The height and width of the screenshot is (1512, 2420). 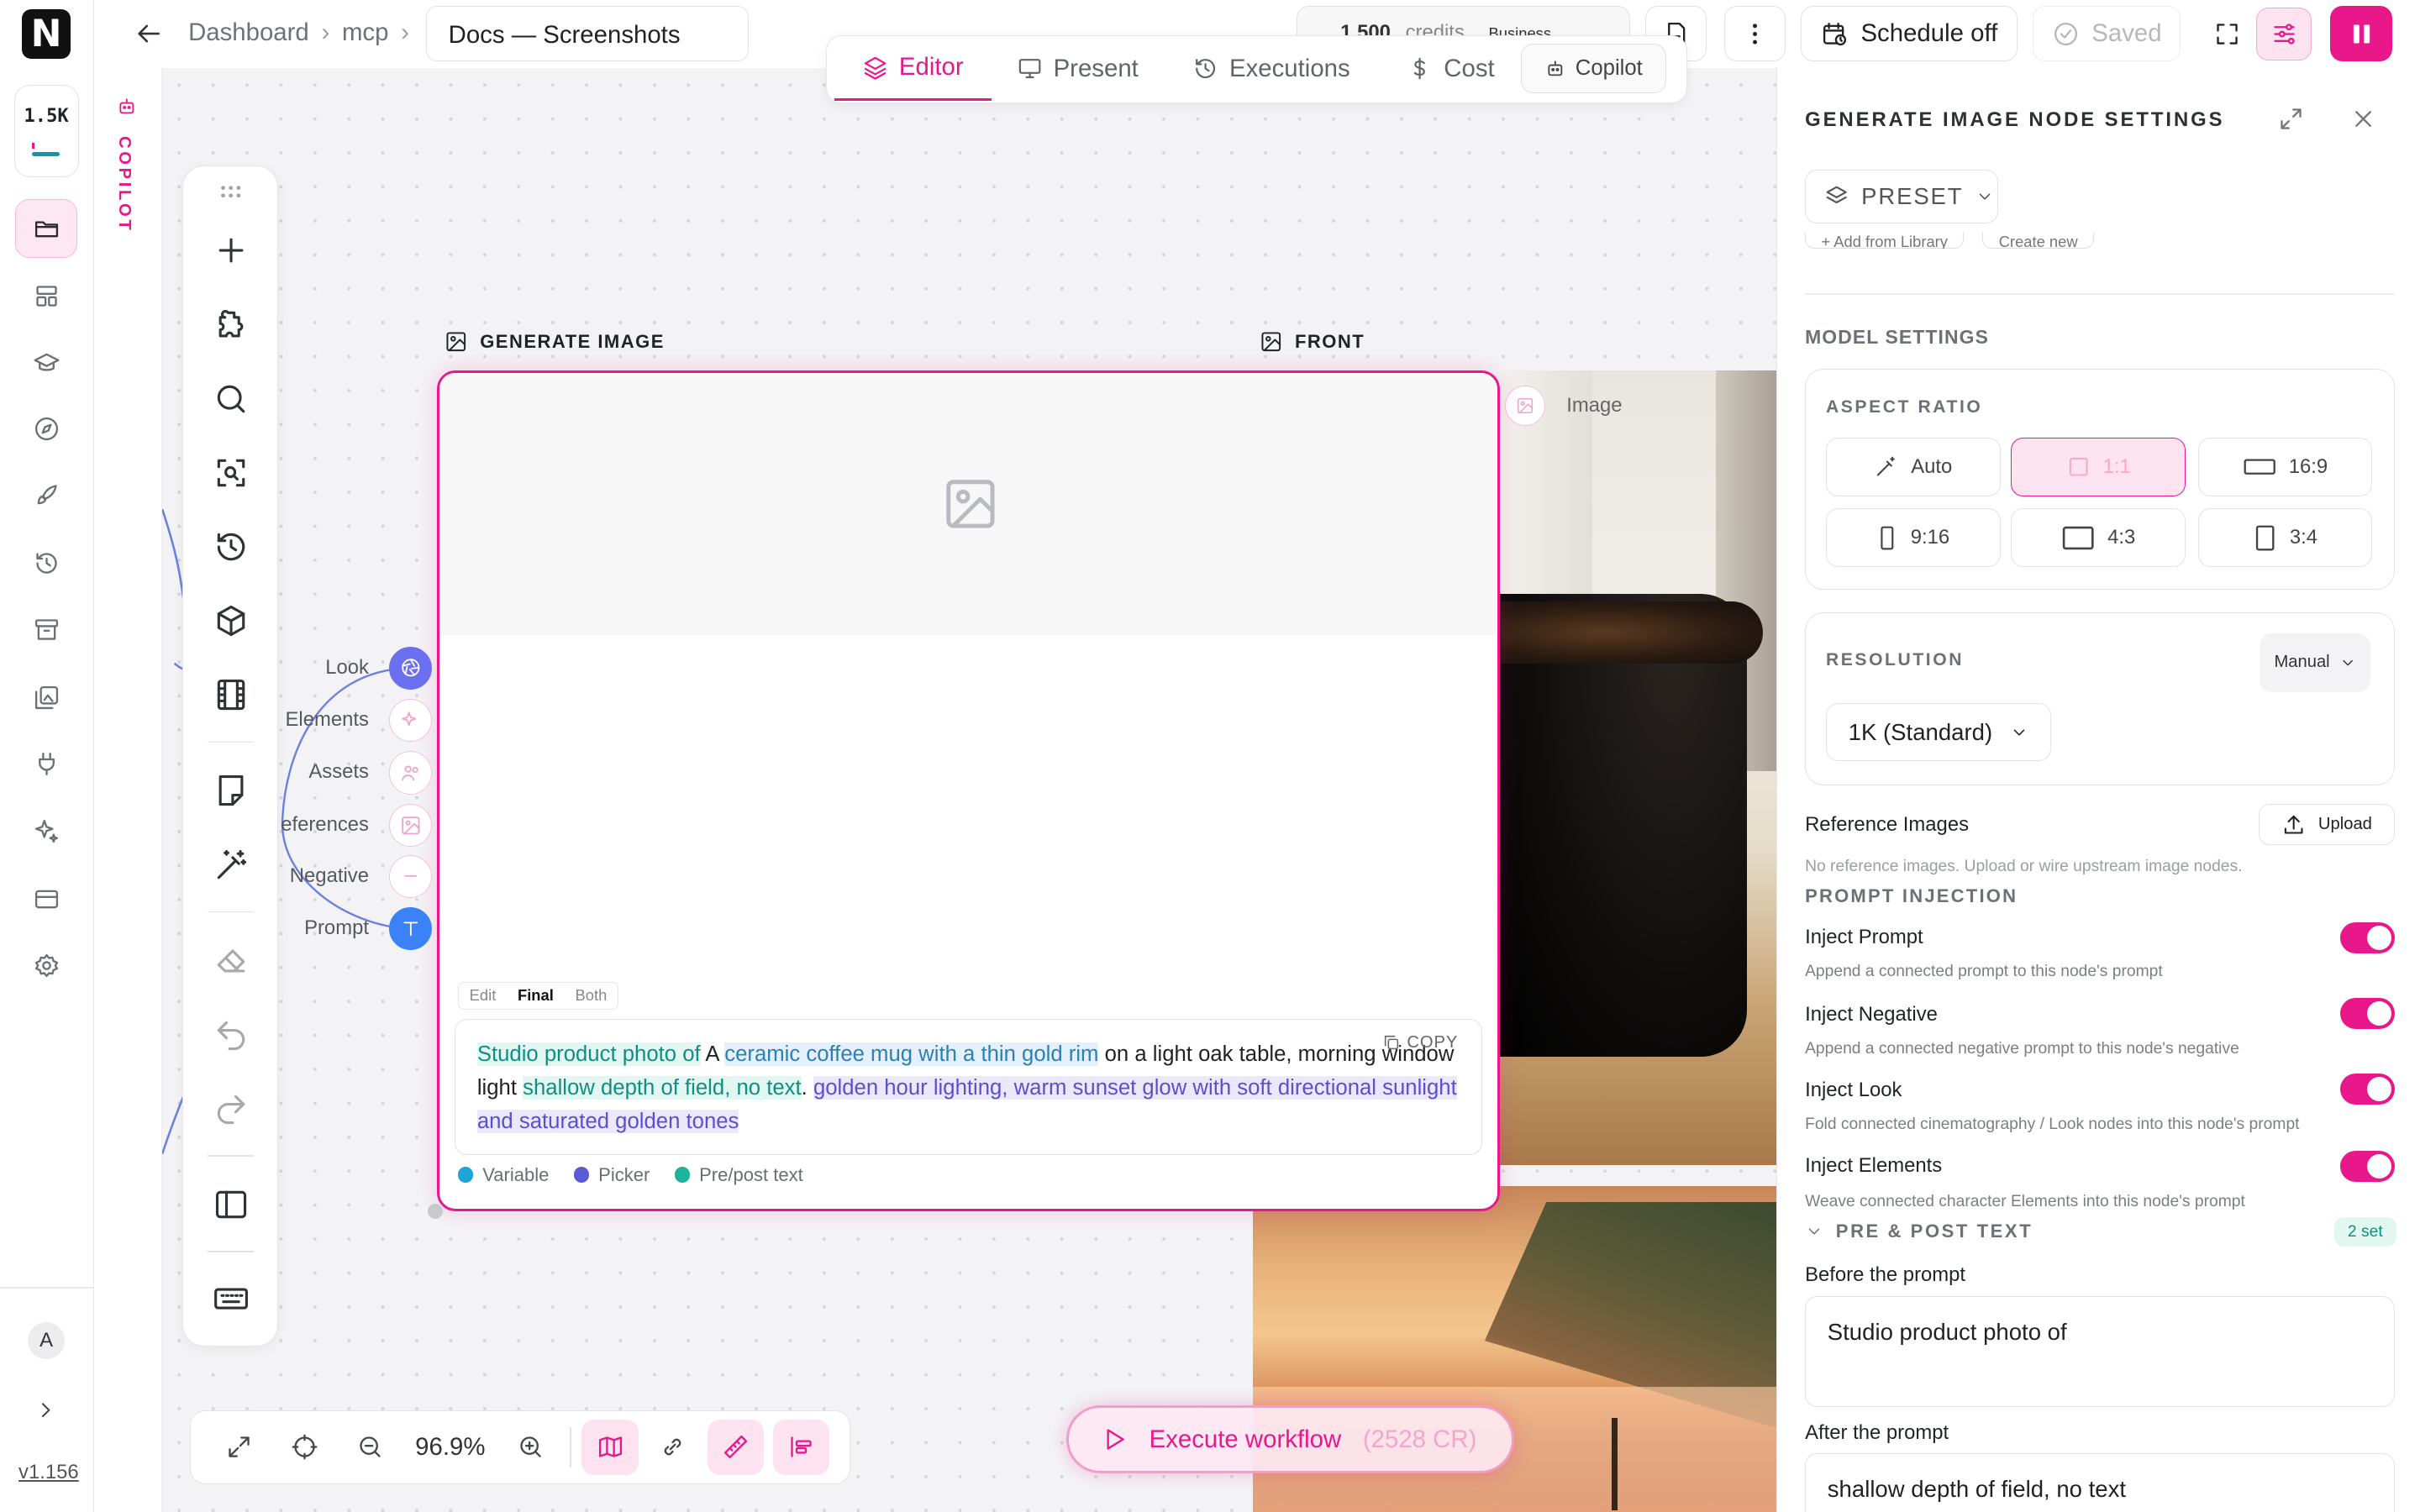 I want to click on segment-both: Both, so click(x=591, y=996).